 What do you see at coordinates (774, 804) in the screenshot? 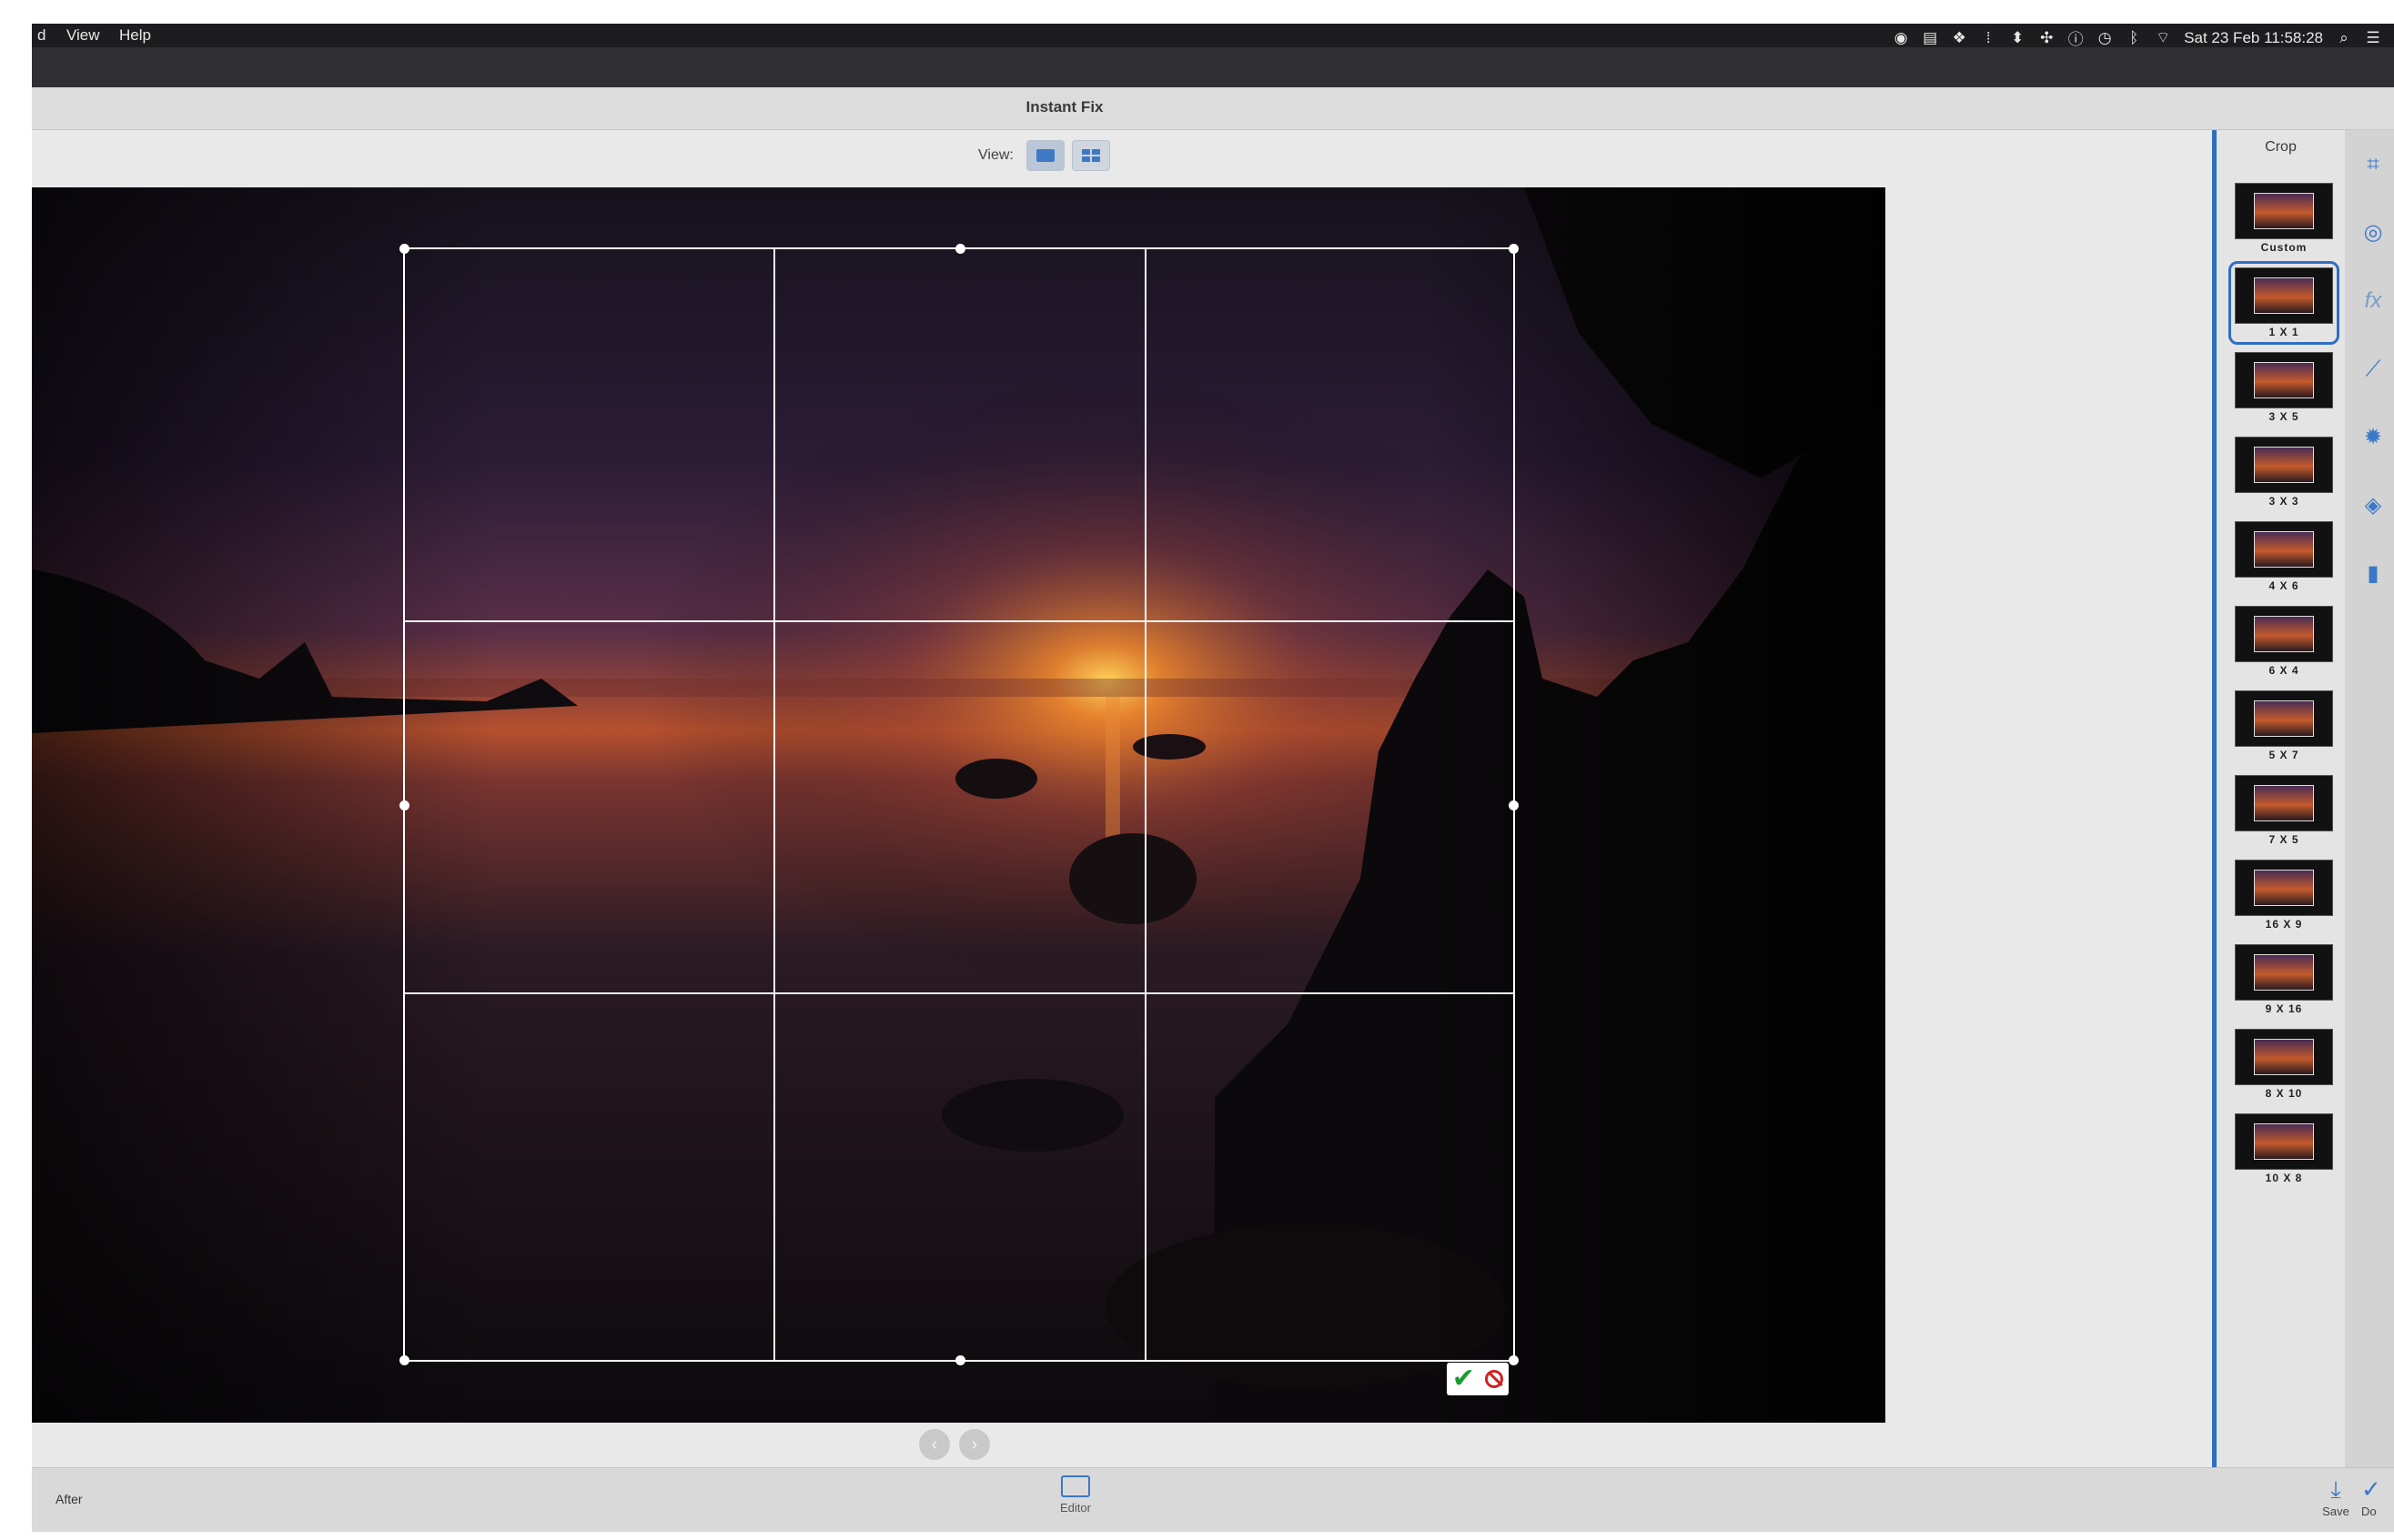
I see `grid-line-v1` at bounding box center [774, 804].